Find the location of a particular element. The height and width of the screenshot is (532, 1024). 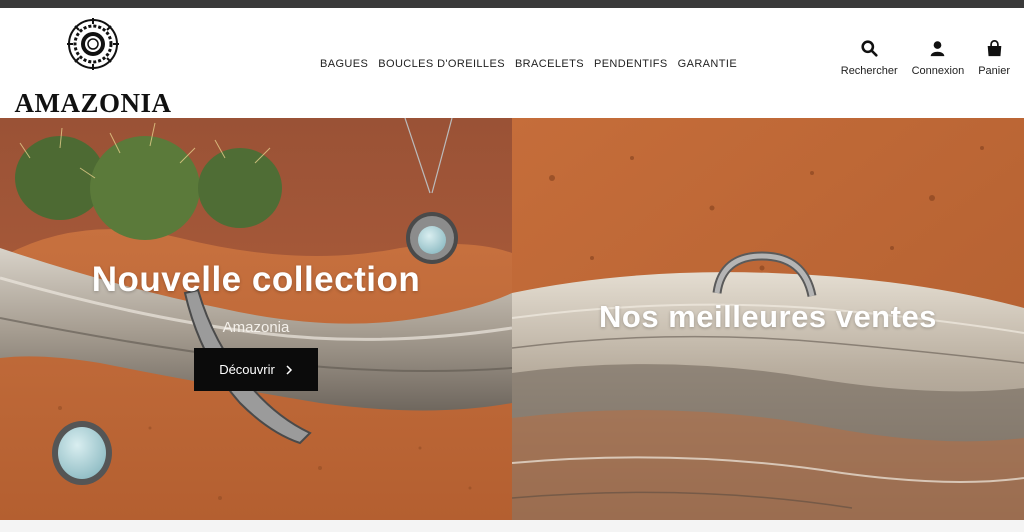

page-bottom-edge is located at coordinates (512, 526).